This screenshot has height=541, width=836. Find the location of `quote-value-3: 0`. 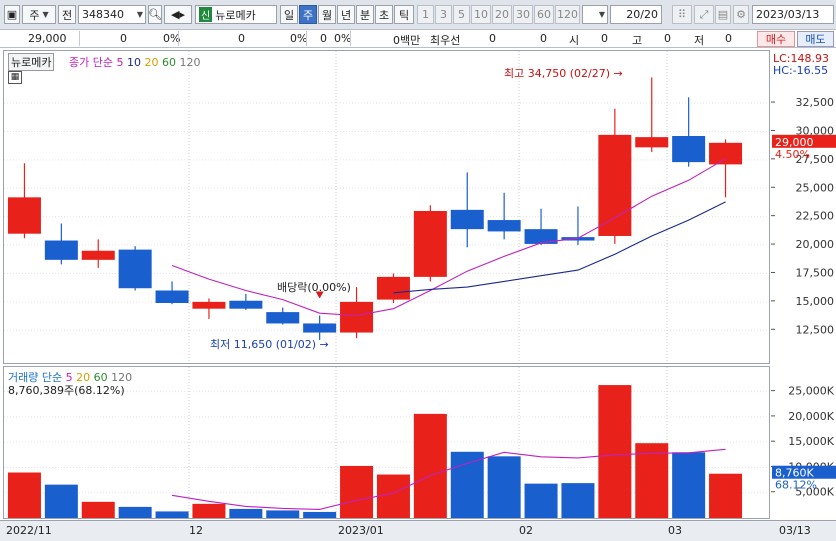

quote-value-3: 0 is located at coordinates (323, 38).